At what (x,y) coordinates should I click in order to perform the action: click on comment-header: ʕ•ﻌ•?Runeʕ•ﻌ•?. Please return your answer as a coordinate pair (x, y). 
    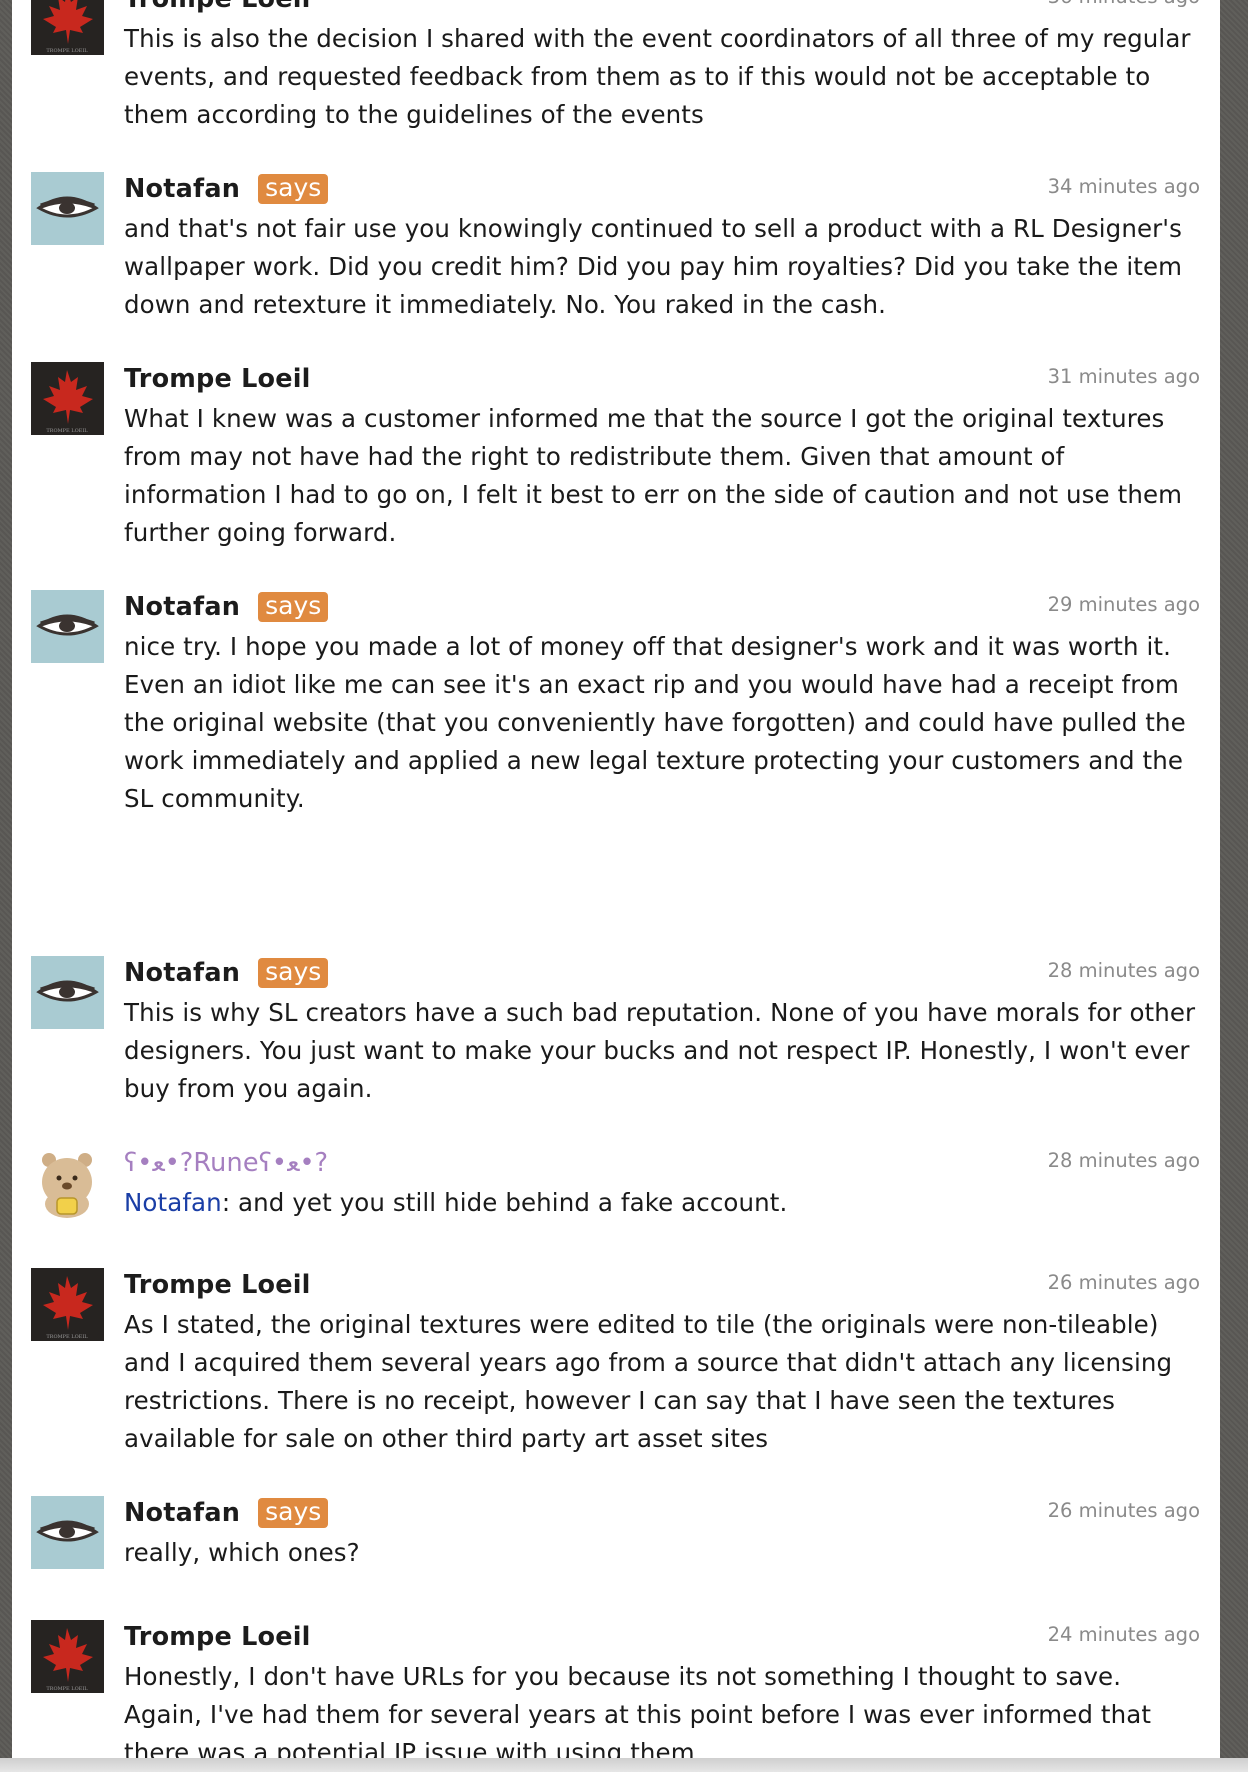
    Looking at the image, I should click on (226, 1163).